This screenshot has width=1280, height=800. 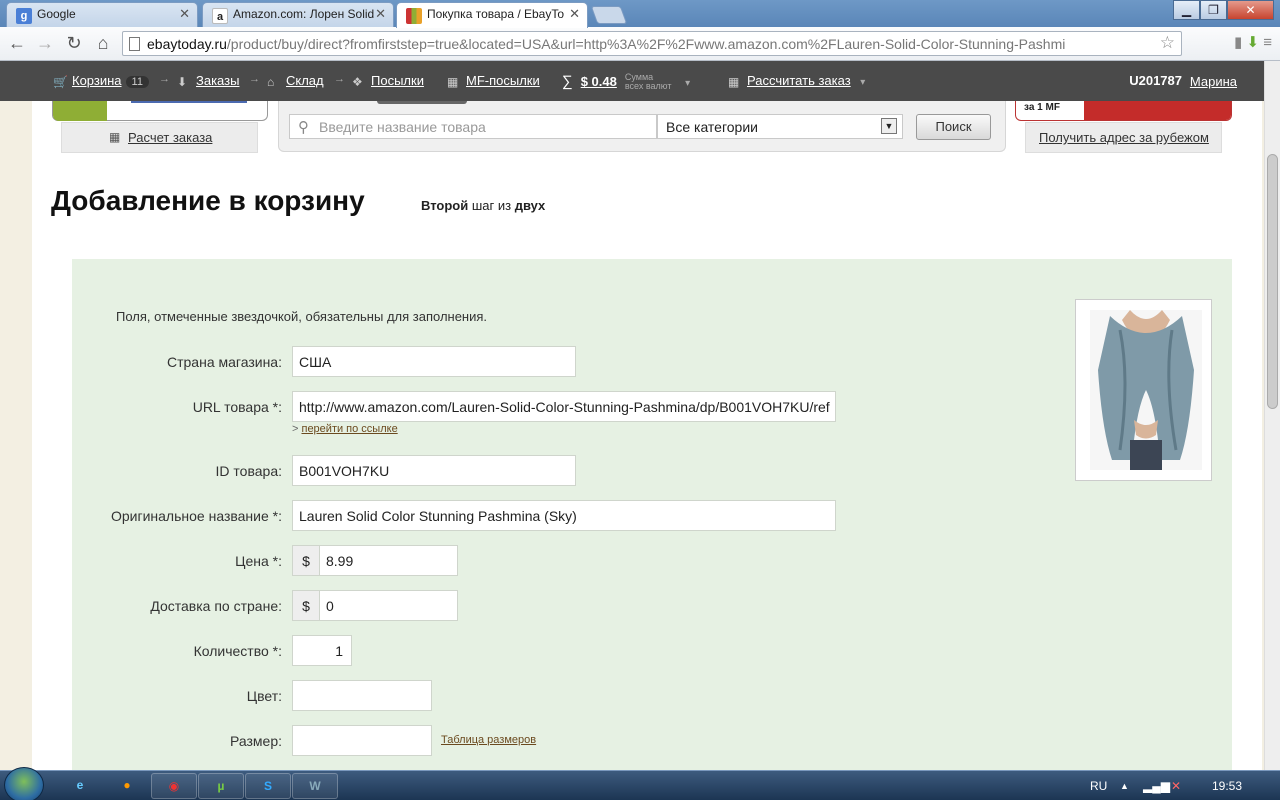 What do you see at coordinates (1156, 786) in the screenshot?
I see `network-icon: ▂▄▆` at bounding box center [1156, 786].